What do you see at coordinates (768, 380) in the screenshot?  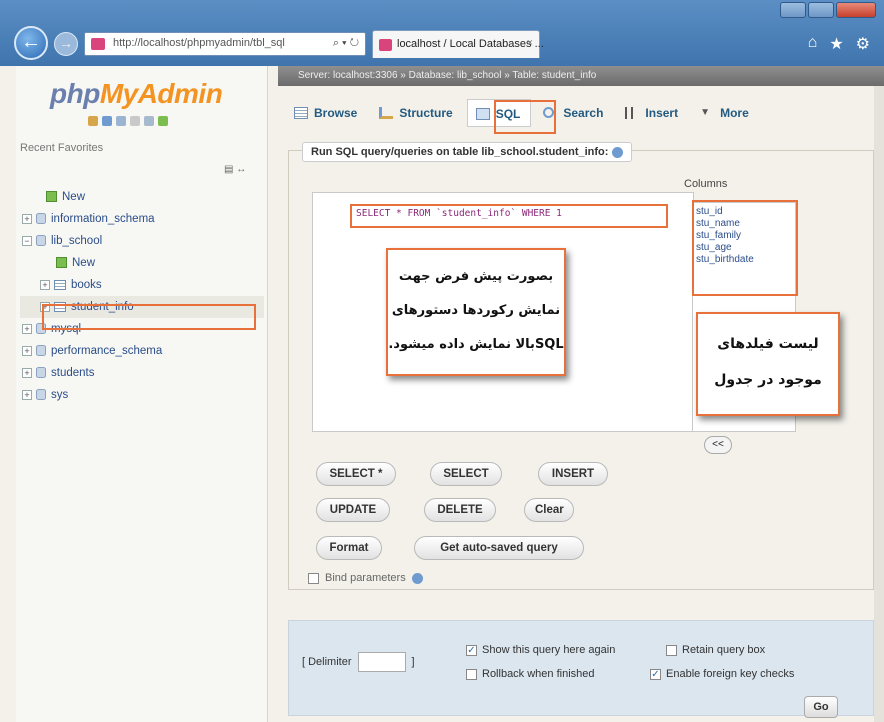 I see `callout-line: موجود در جدول` at bounding box center [768, 380].